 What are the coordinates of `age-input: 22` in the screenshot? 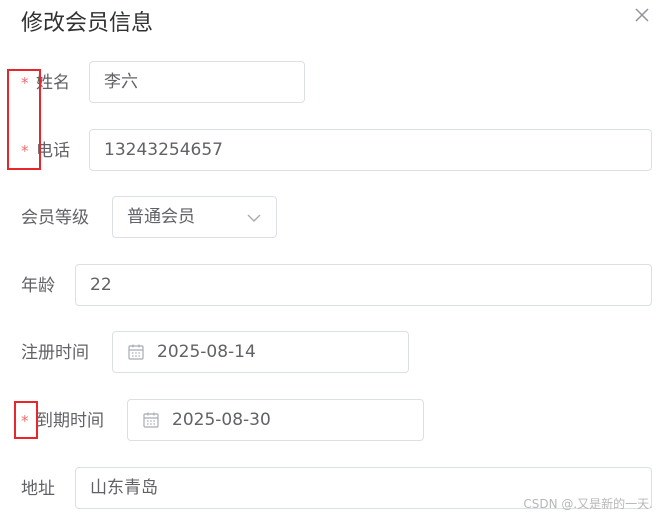 It's located at (363, 285).